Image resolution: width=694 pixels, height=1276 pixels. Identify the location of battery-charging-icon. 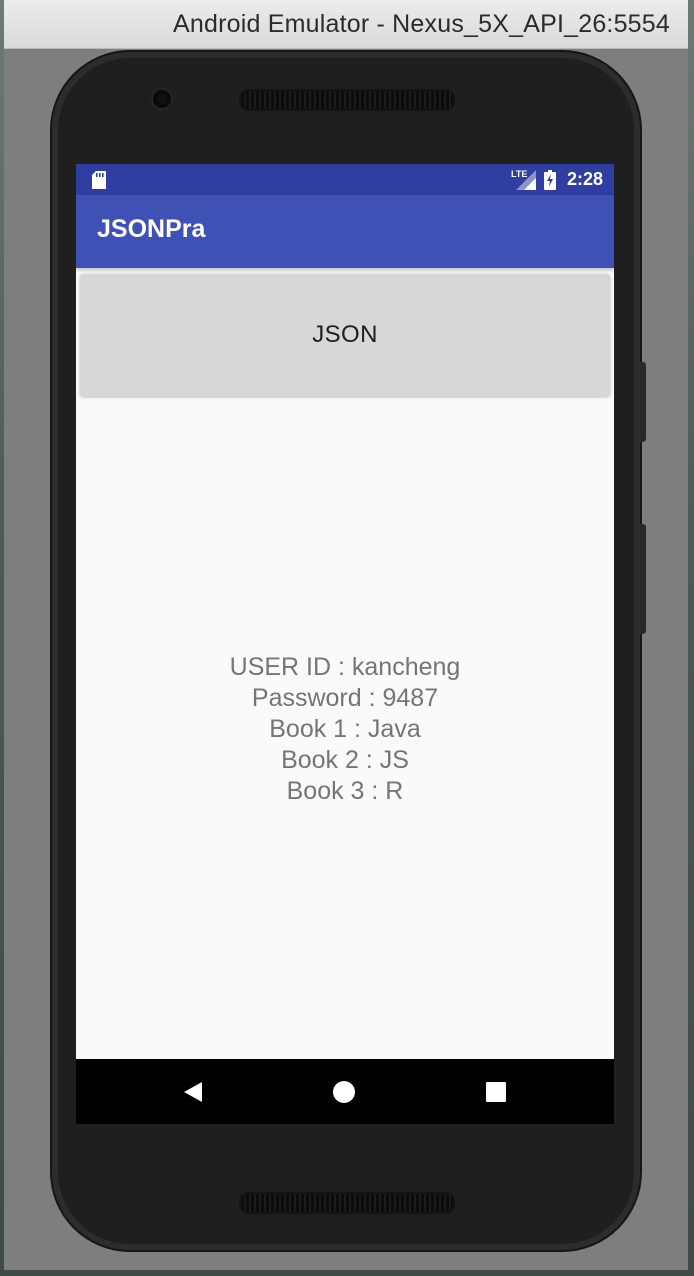
(550, 180).